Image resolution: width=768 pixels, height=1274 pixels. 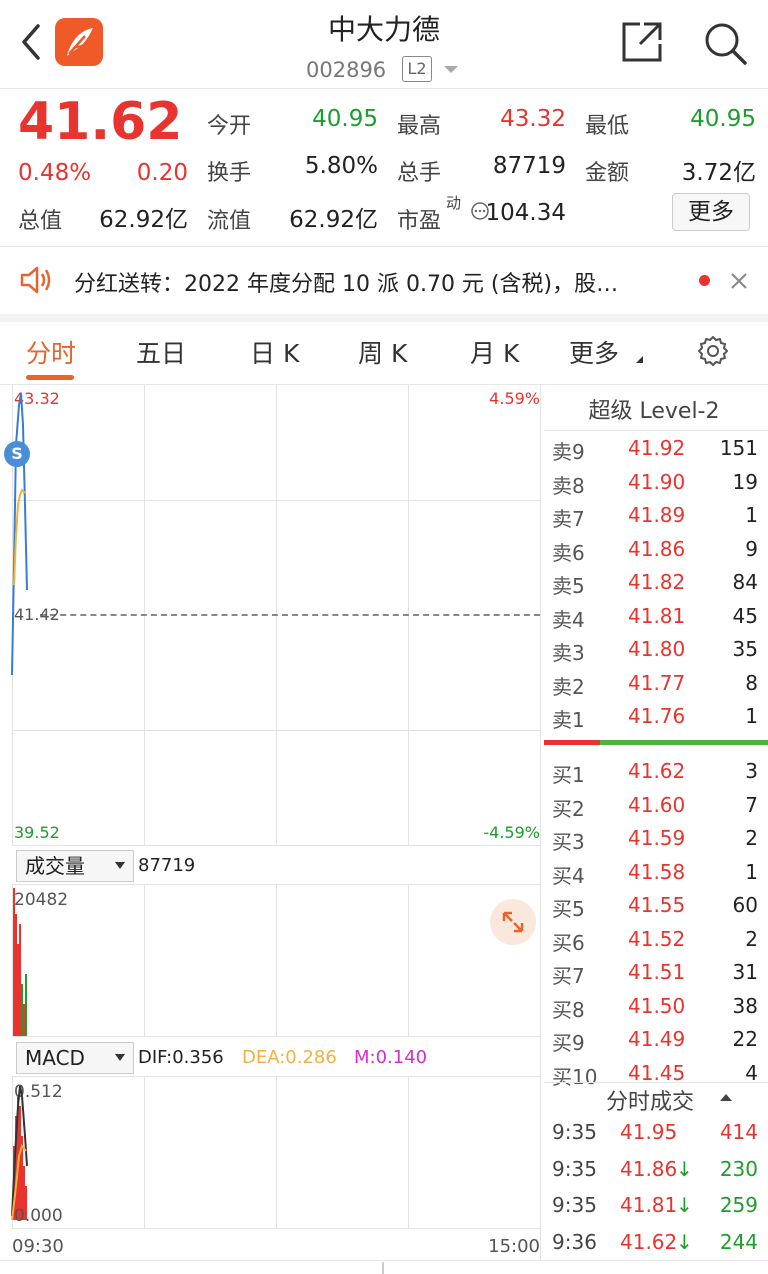 I want to click on code-dropdown-icon, so click(x=451, y=69).